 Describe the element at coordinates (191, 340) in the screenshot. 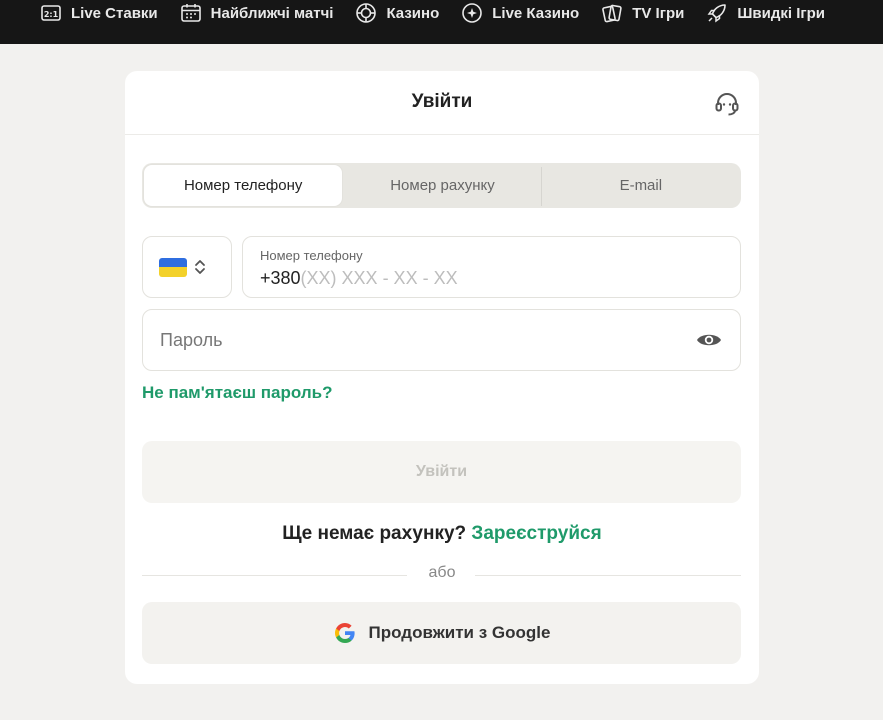

I see `password-placeholder: Пароль` at that location.